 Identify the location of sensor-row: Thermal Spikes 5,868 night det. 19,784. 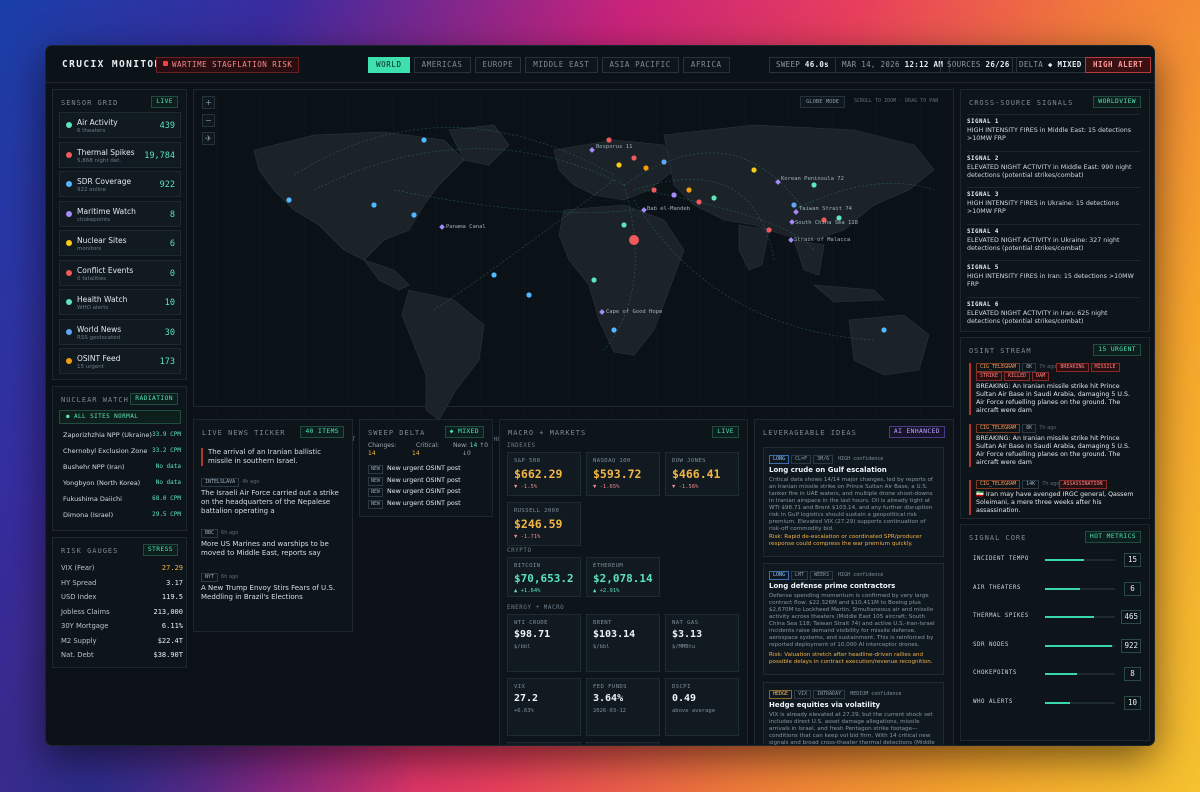
(120, 154).